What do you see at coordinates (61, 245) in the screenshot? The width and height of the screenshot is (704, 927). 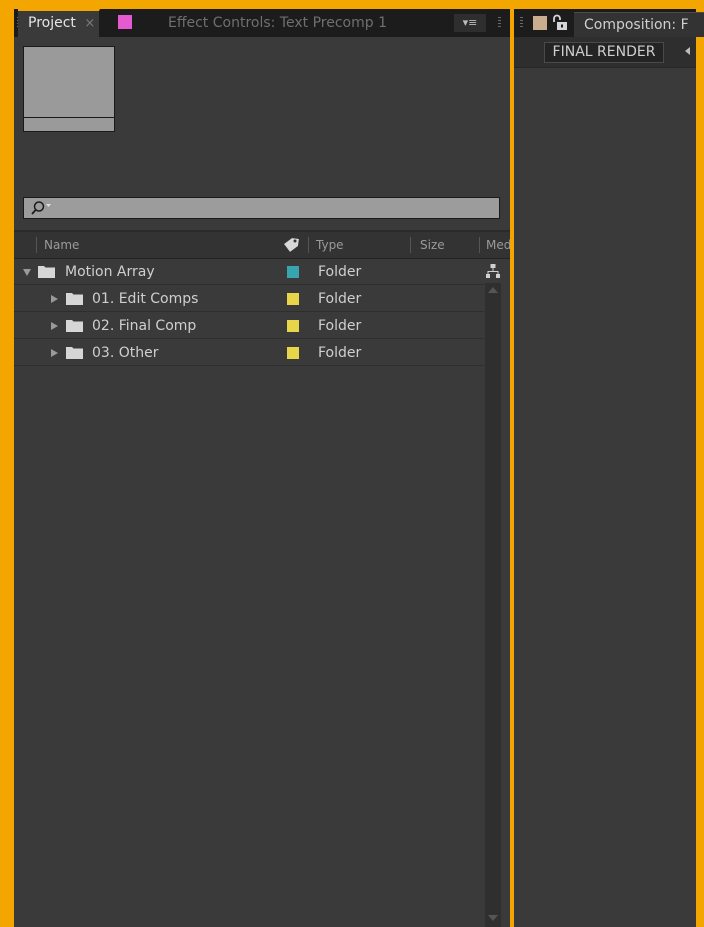 I see `column-header-name: Name` at bounding box center [61, 245].